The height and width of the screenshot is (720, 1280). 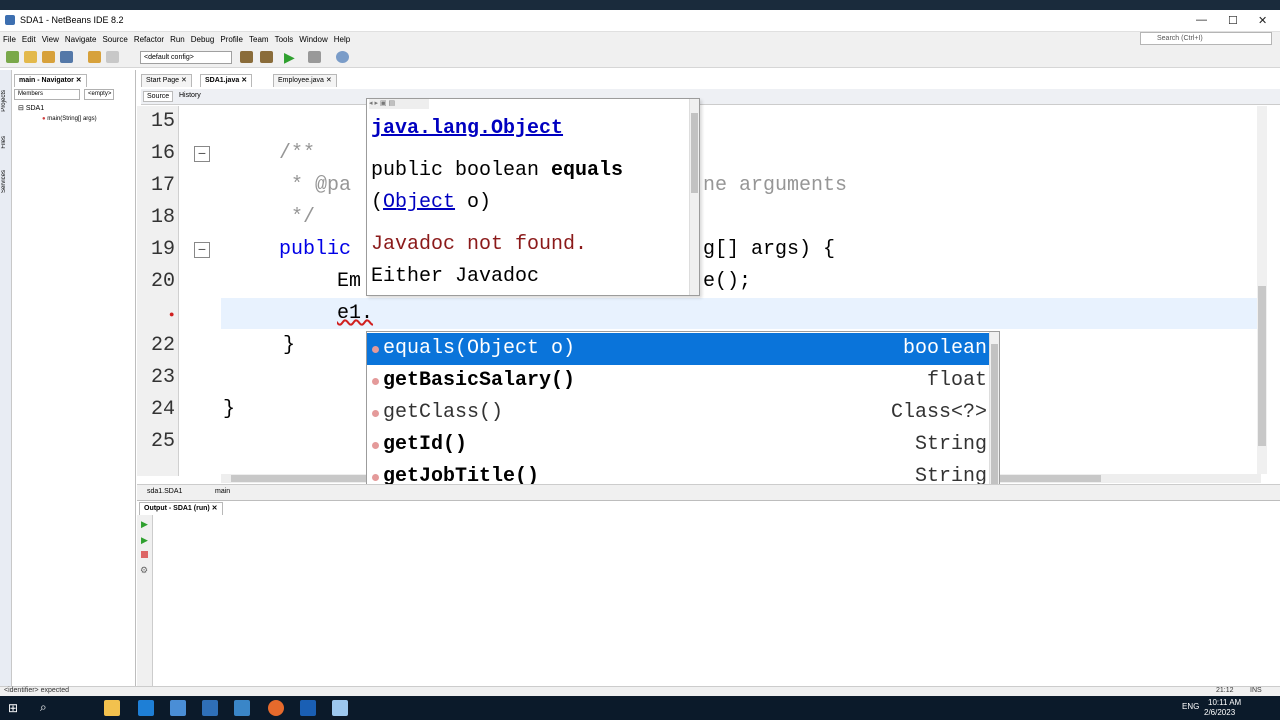 What do you see at coordinates (479, 244) in the screenshot?
I see `javadoc-msg1: Javadoc not found.` at bounding box center [479, 244].